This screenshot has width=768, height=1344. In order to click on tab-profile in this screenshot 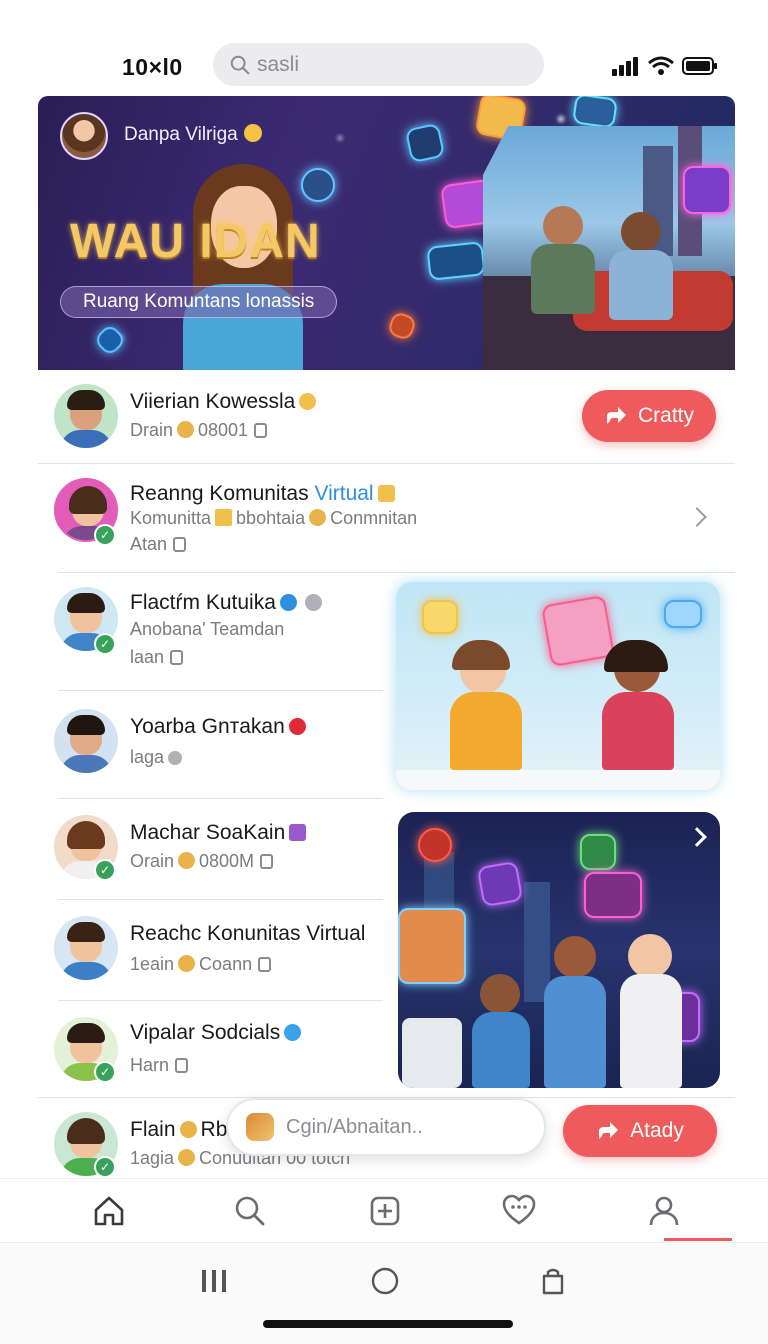, I will do `click(664, 1211)`.